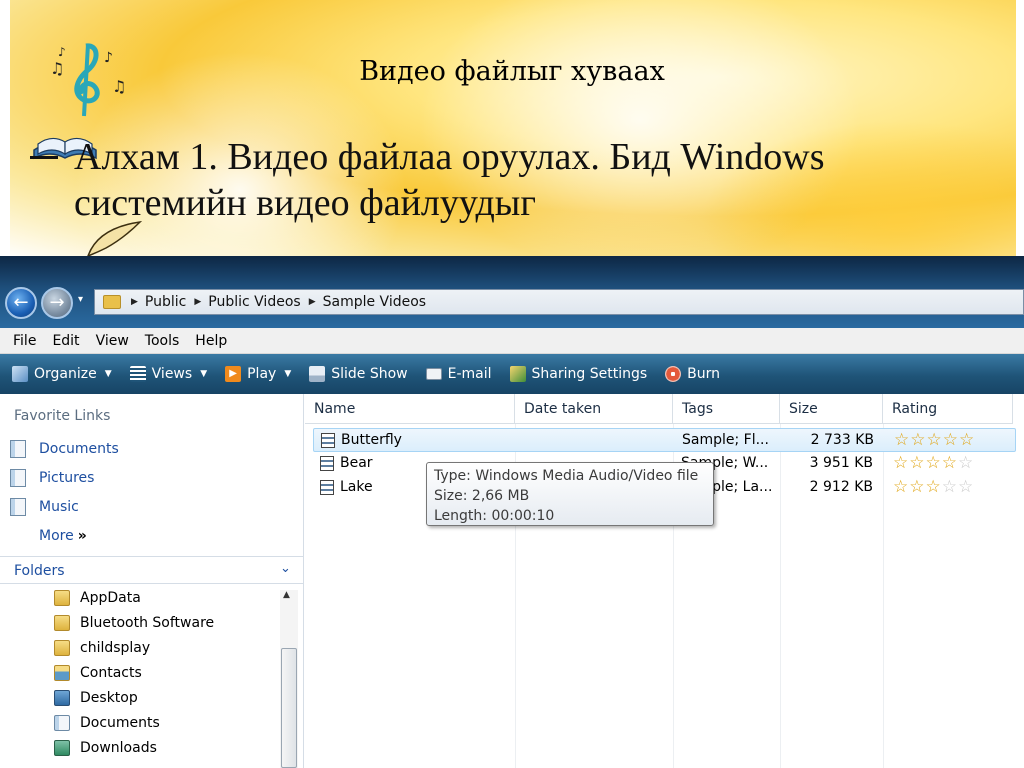 This screenshot has width=1024, height=768. Describe the element at coordinates (162, 341) in the screenshot. I see `menu-tools: Tools` at that location.